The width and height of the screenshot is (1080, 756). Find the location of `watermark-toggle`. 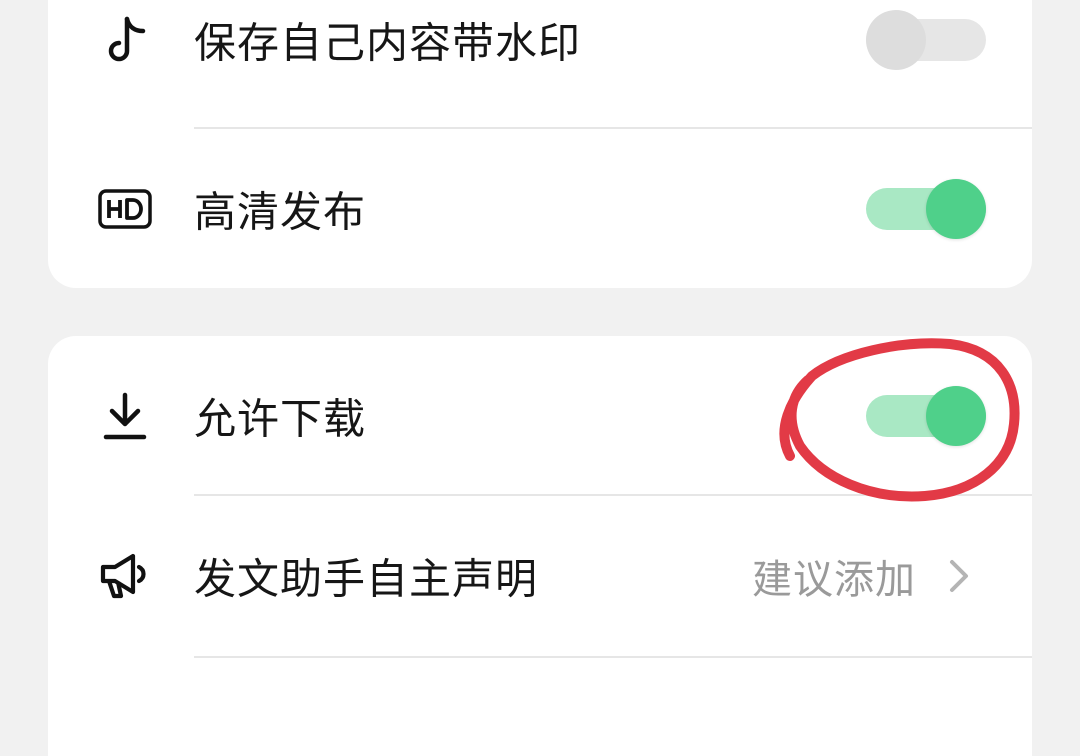

watermark-toggle is located at coordinates (926, 40).